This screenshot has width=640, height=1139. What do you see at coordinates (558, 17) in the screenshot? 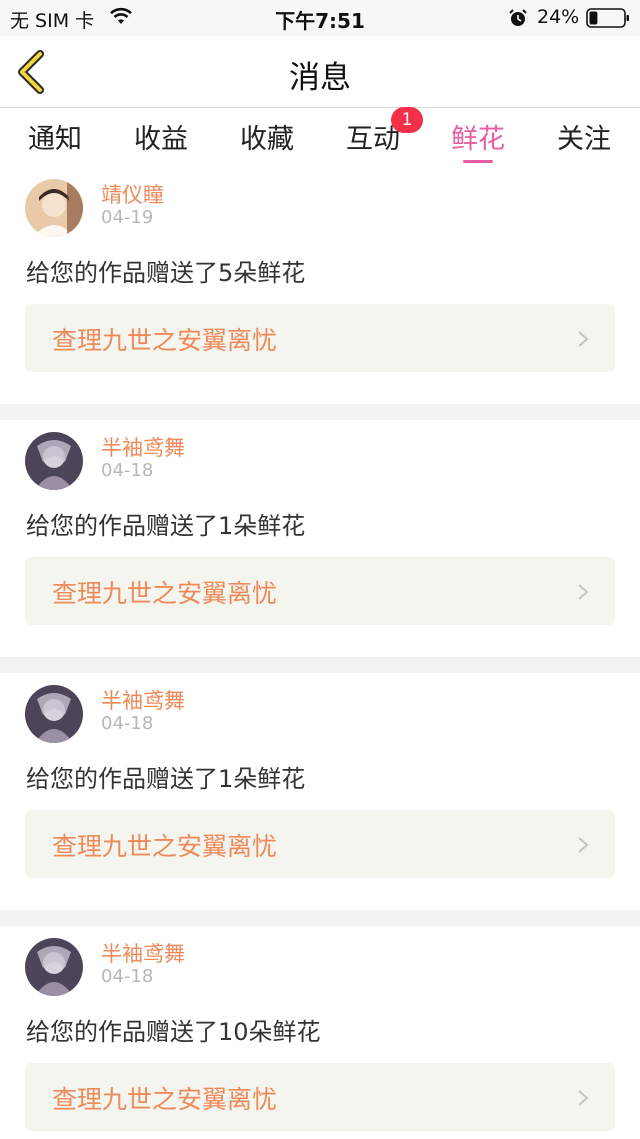
I see `battery-percent: 24%` at bounding box center [558, 17].